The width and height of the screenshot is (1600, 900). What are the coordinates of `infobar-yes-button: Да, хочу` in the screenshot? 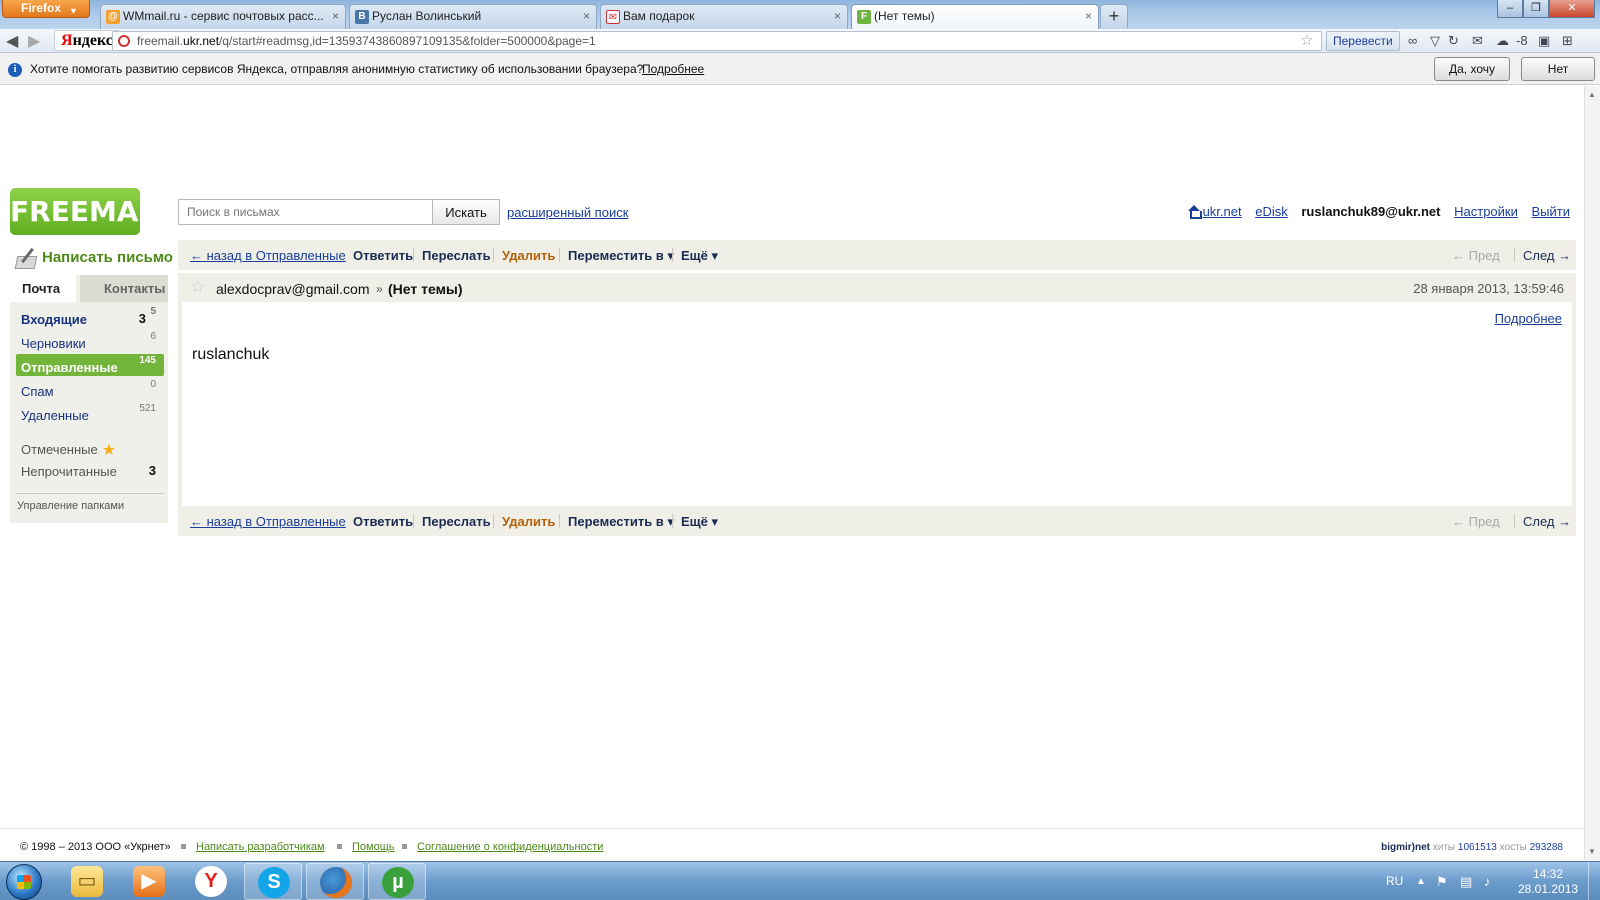 It's located at (1472, 69).